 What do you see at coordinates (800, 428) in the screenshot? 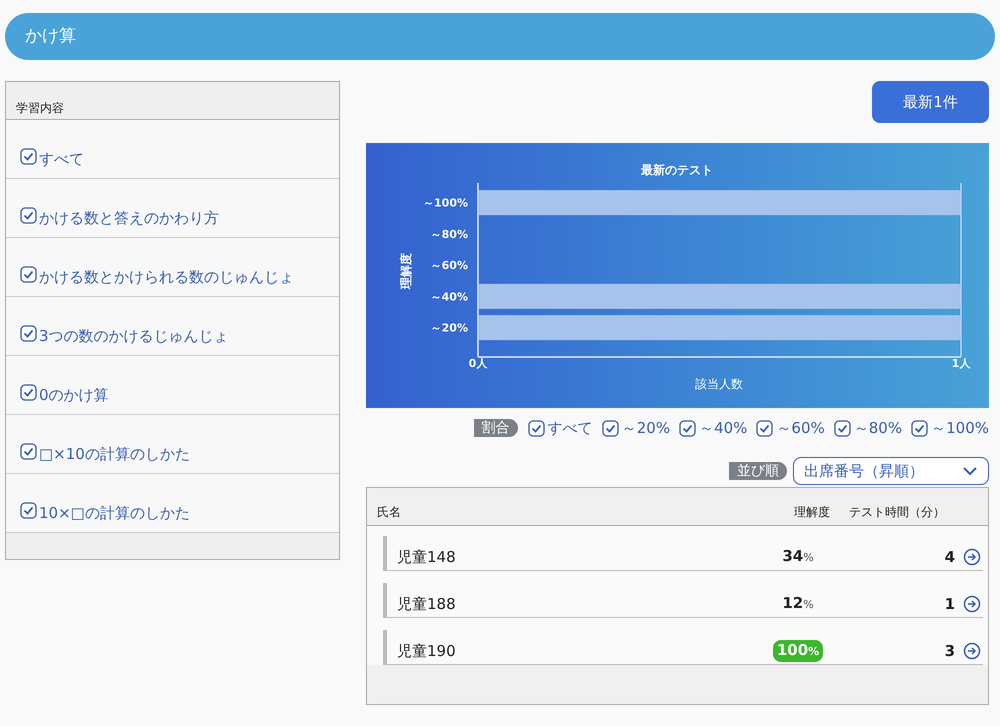
I see `filter-option-label: ～60%` at bounding box center [800, 428].